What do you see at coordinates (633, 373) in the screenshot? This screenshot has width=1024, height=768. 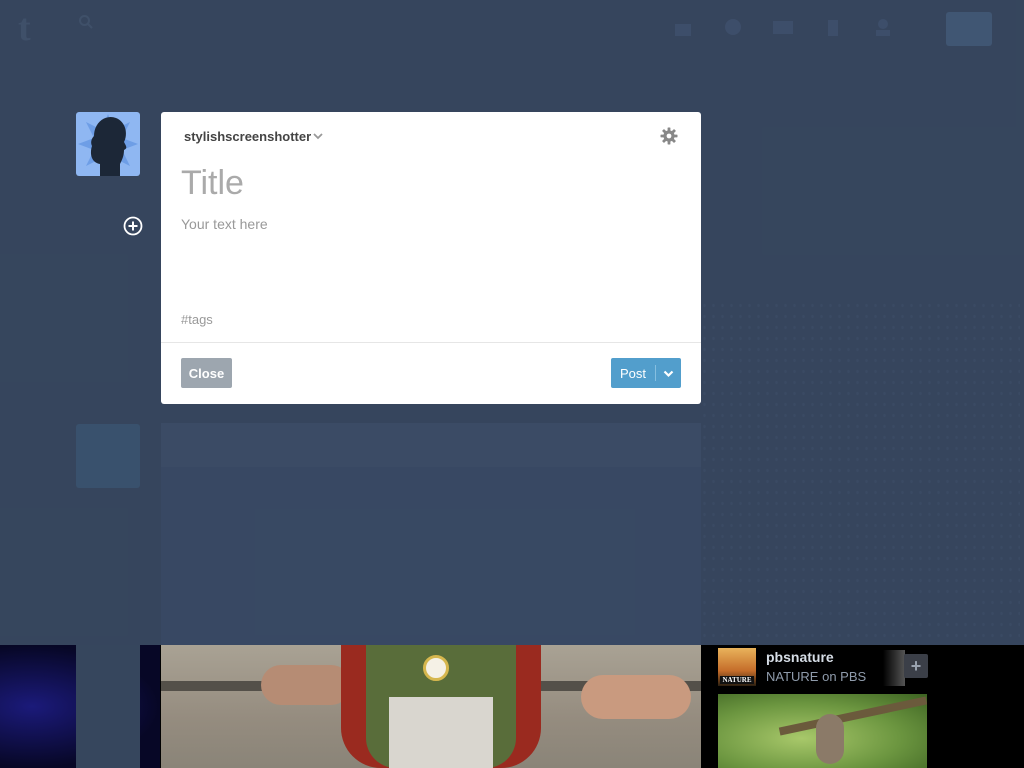 I see `post-button: Post` at bounding box center [633, 373].